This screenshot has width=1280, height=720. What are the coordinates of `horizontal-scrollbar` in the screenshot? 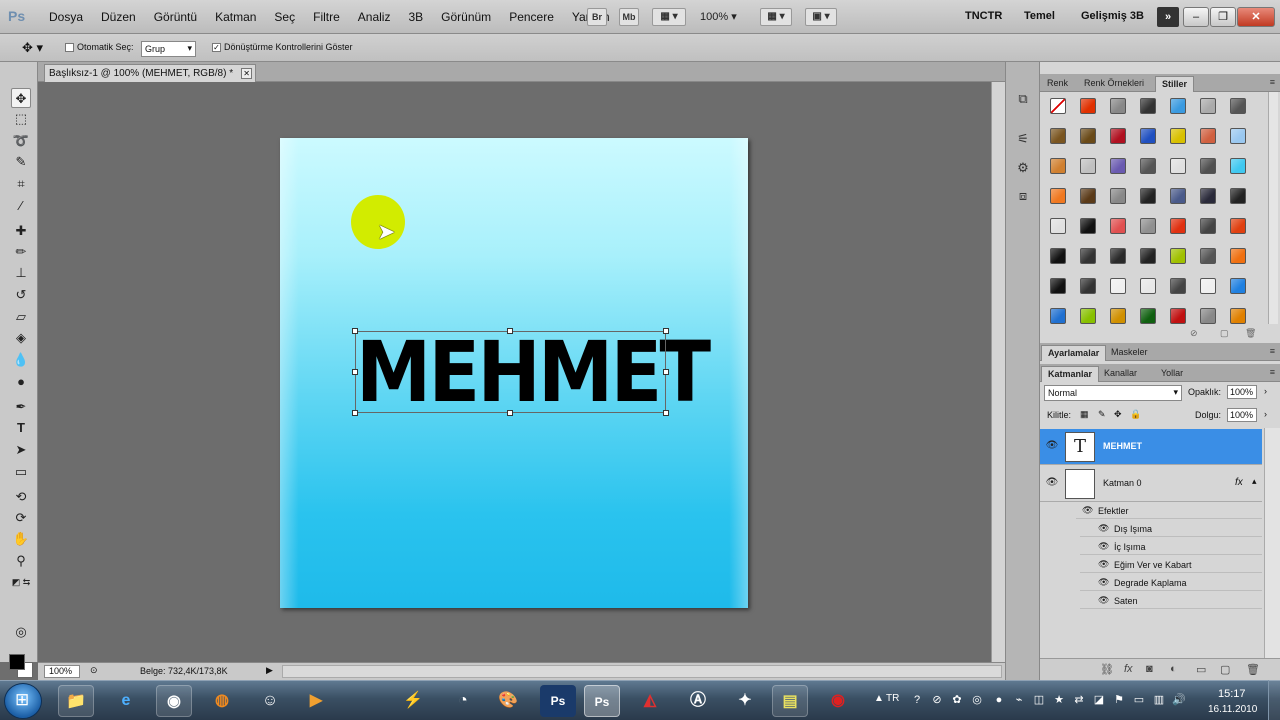 It's located at (642, 671).